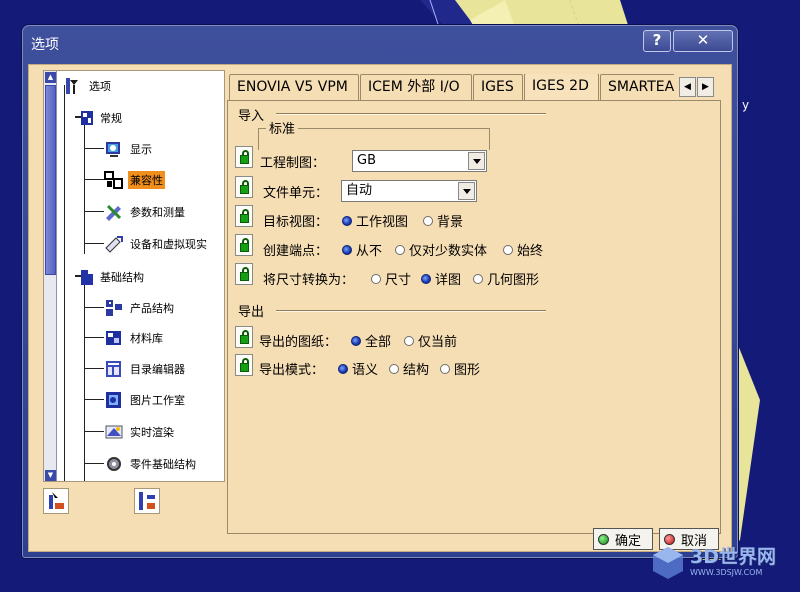 The width and height of the screenshot is (800, 592). I want to click on tree-item-parameters: 参数和测量, so click(145, 212).